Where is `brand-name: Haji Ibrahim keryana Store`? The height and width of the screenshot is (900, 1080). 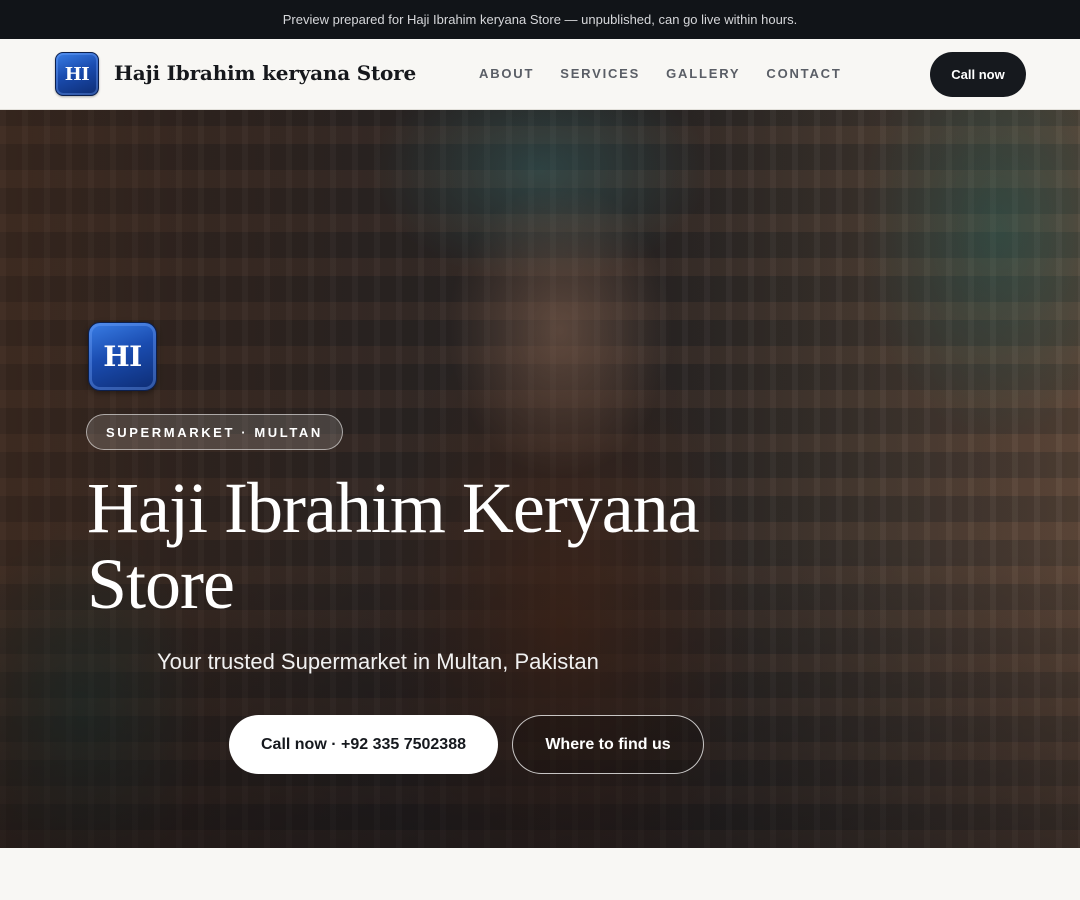
brand-name: Haji Ibrahim keryana Store is located at coordinates (265, 73).